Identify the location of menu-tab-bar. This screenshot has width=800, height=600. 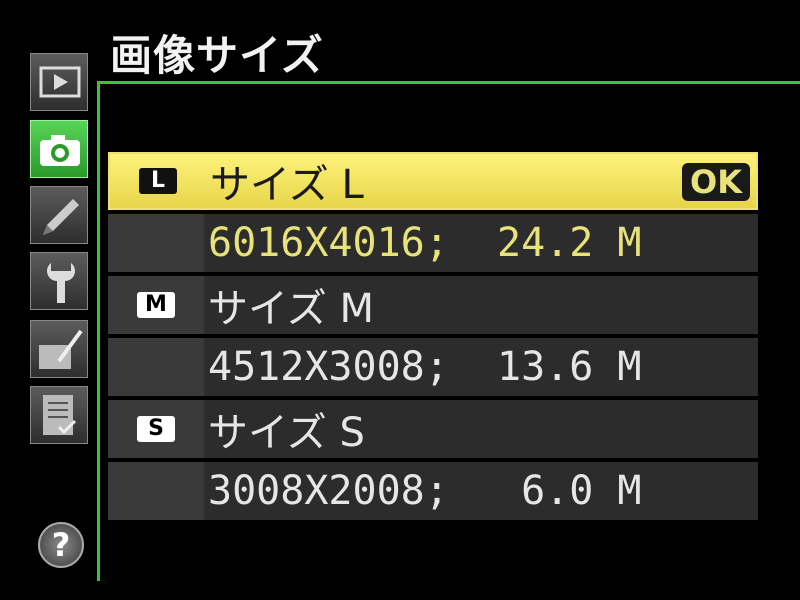
(60, 300).